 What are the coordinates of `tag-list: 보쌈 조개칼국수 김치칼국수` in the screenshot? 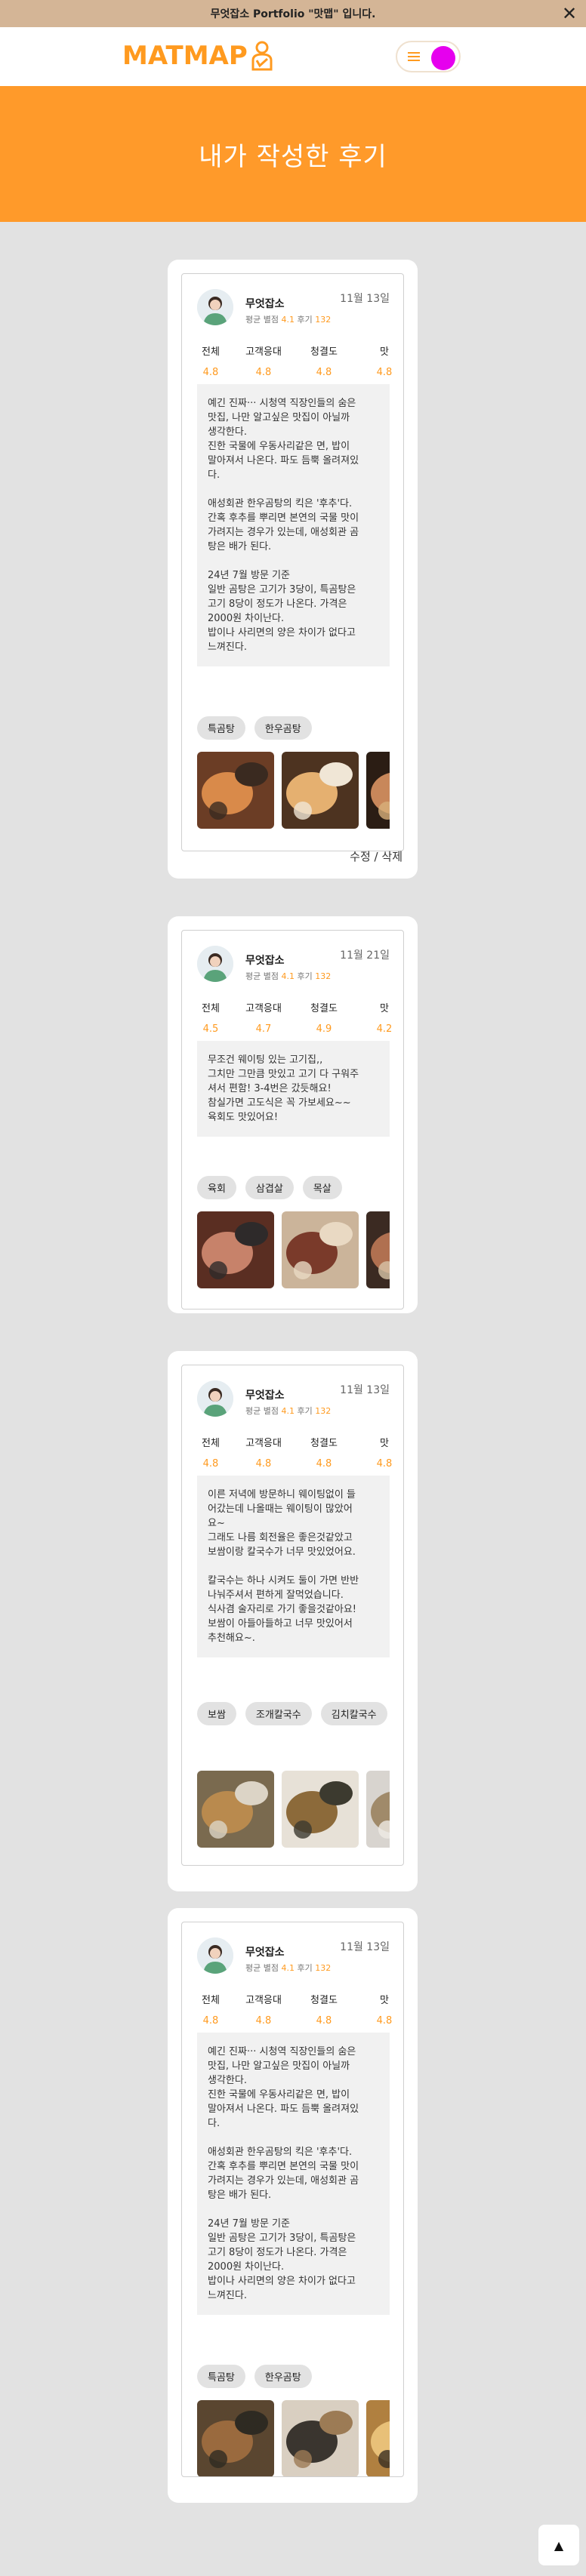 It's located at (293, 1713).